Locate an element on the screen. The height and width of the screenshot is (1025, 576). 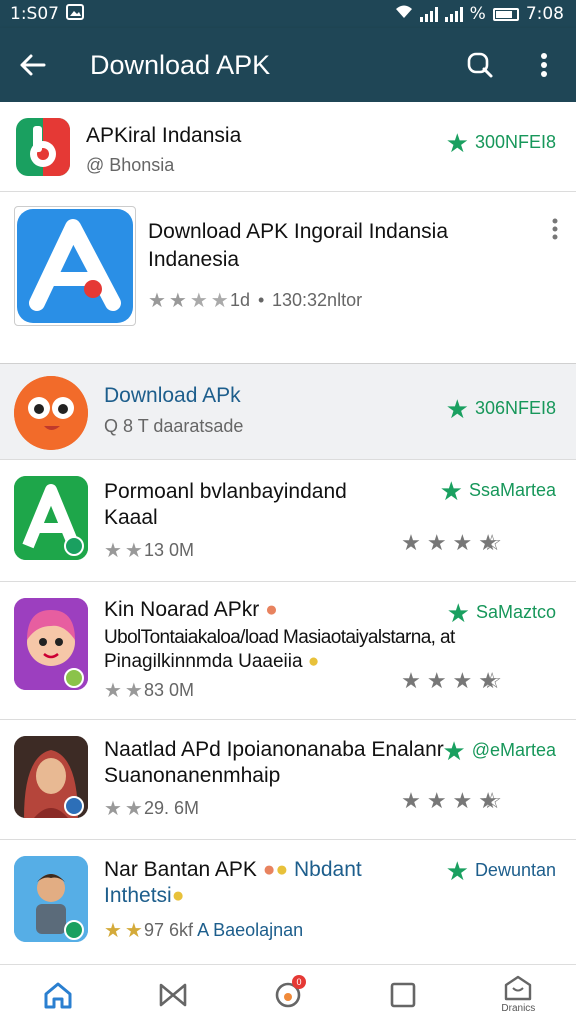
app-title-line2: Inthetsi● is located at coordinates (144, 896).